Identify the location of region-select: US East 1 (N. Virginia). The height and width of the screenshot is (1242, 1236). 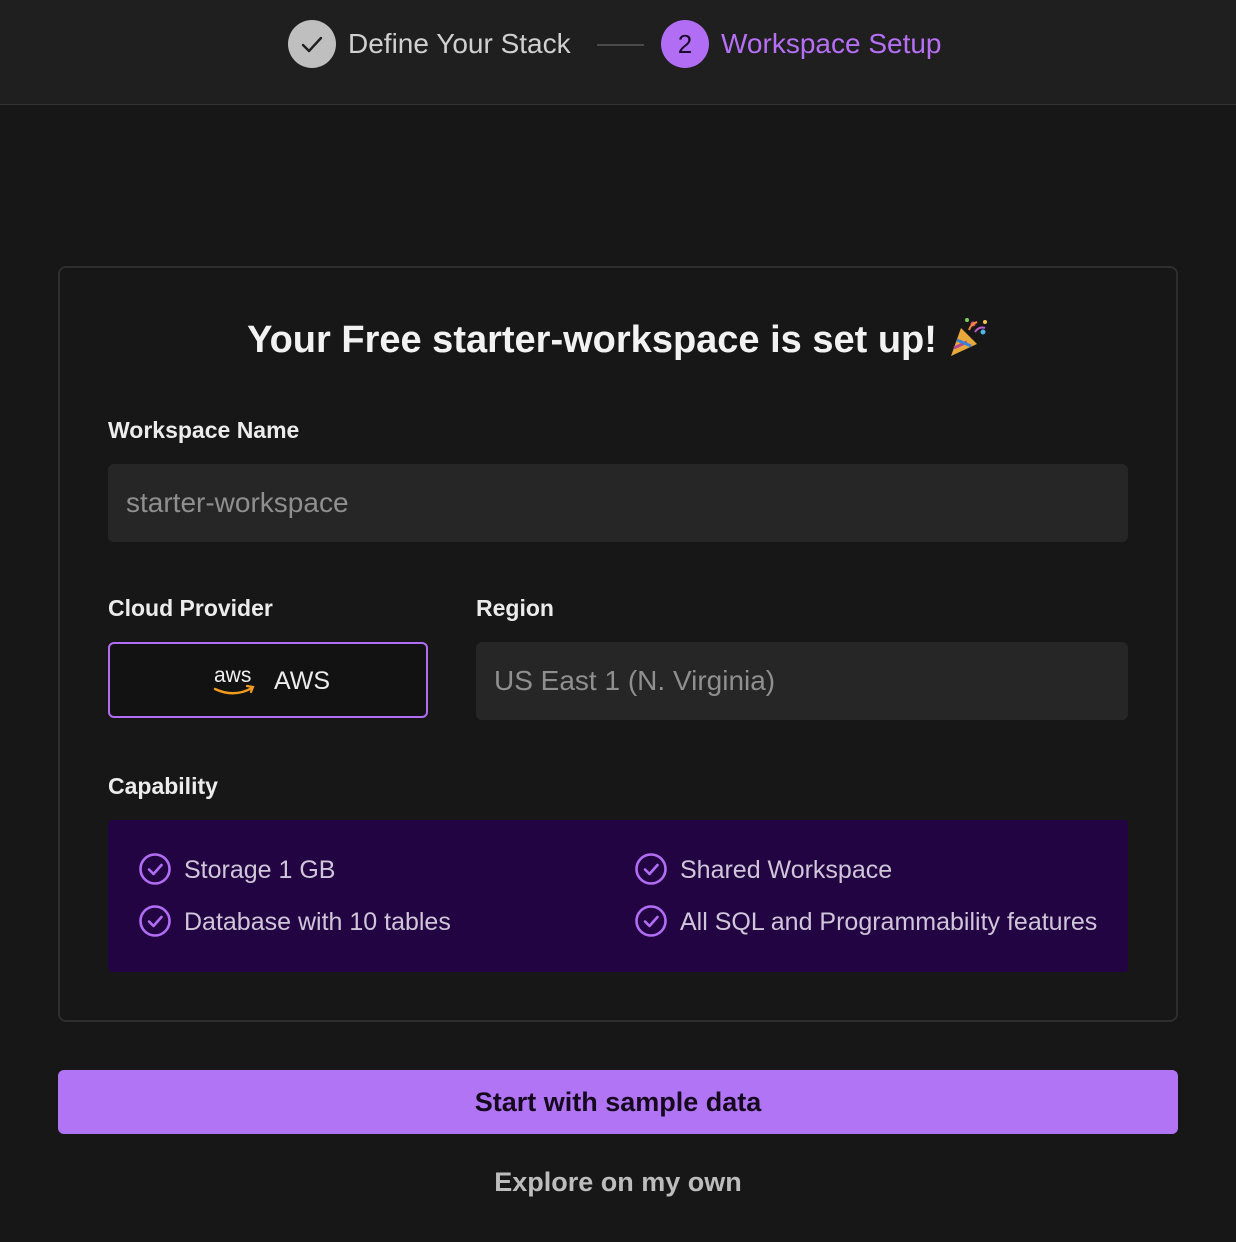
(802, 681).